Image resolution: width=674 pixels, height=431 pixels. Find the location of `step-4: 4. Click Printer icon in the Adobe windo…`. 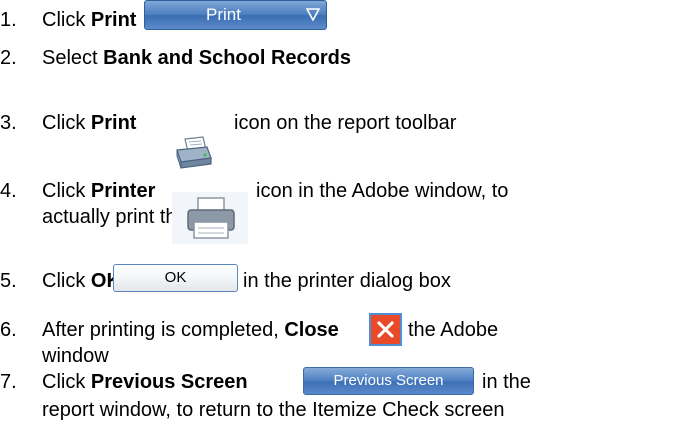

step-4: 4. Click Printer icon in the Adobe windo… is located at coordinates (337, 209).